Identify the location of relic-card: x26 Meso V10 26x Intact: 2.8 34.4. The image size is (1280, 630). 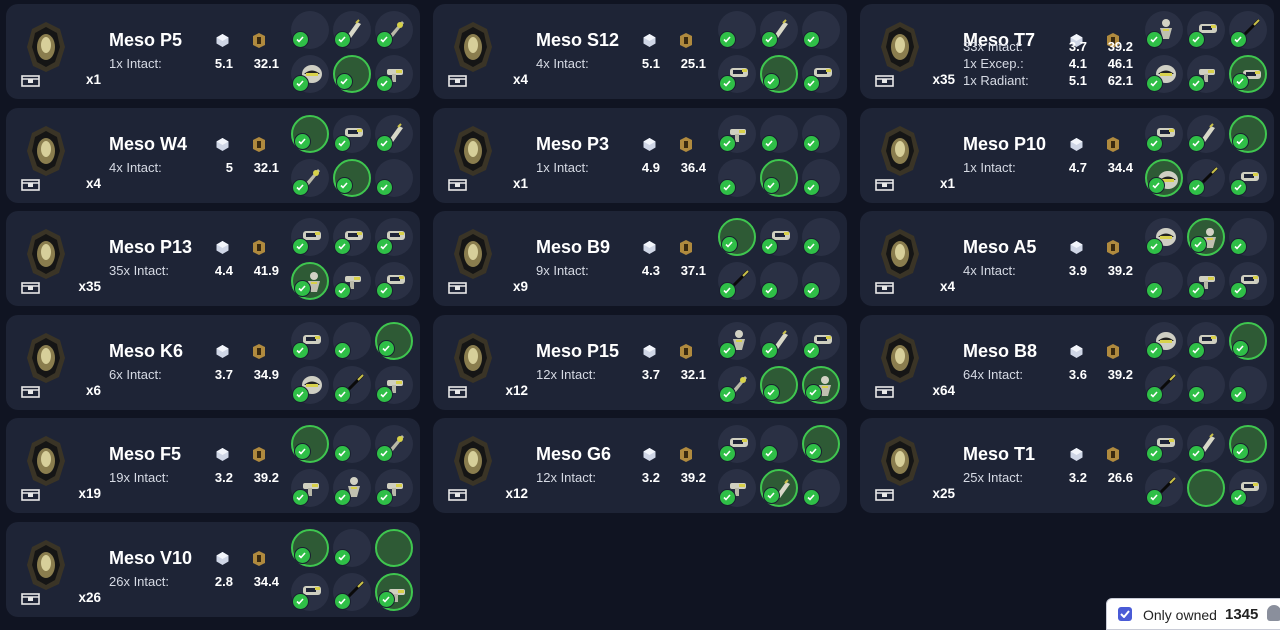
(213, 569).